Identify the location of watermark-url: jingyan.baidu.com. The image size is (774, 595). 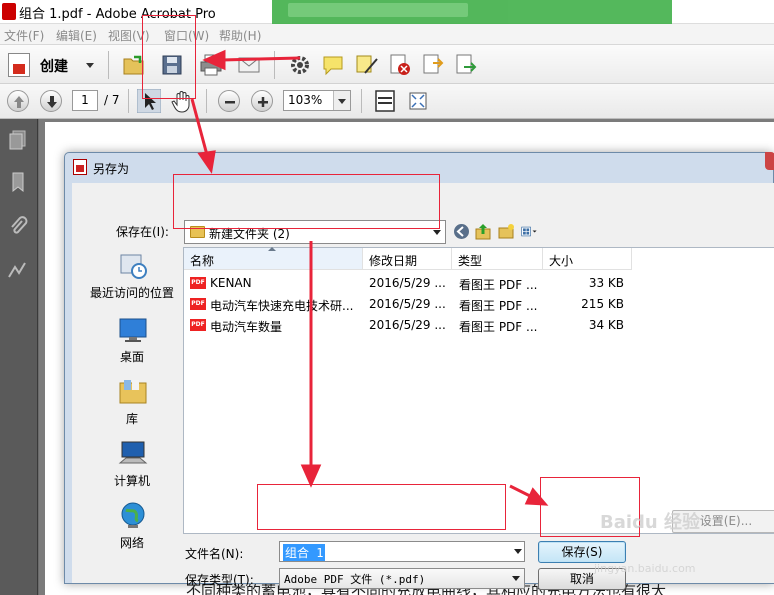
(645, 568).